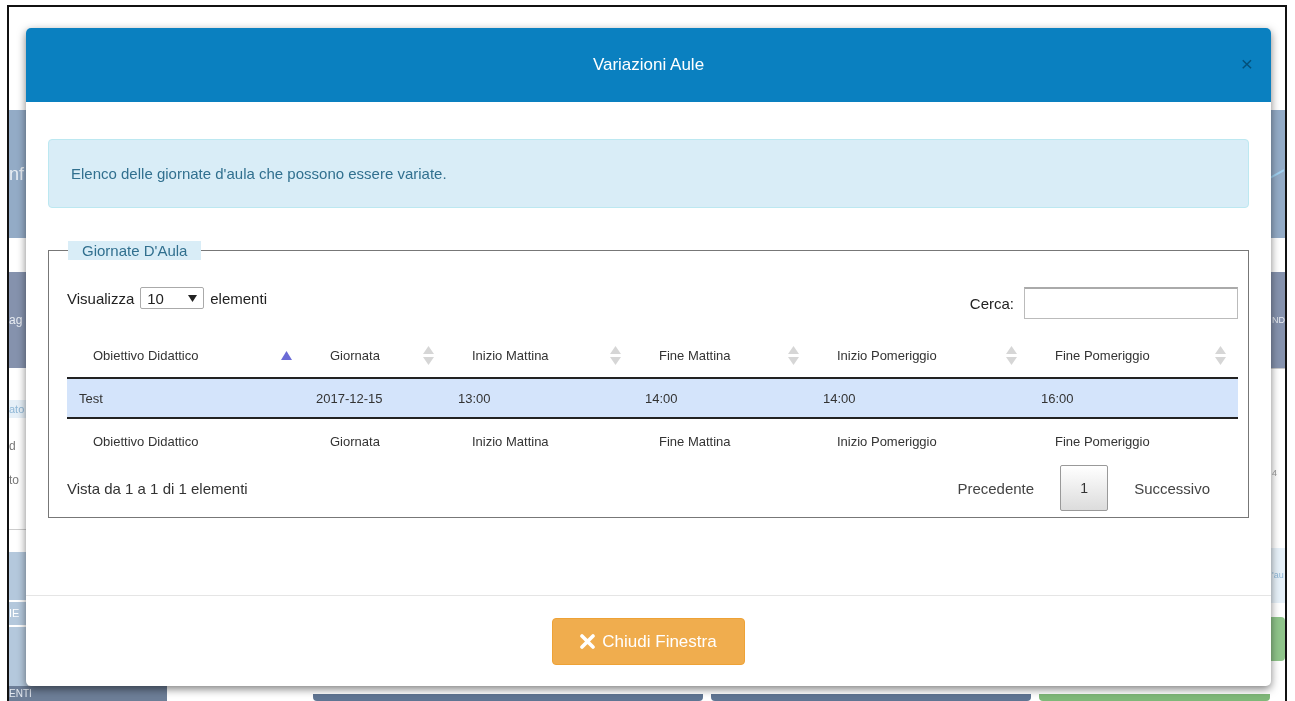  Describe the element at coordinates (172, 298) in the screenshot. I see `page-length-select: 10` at that location.